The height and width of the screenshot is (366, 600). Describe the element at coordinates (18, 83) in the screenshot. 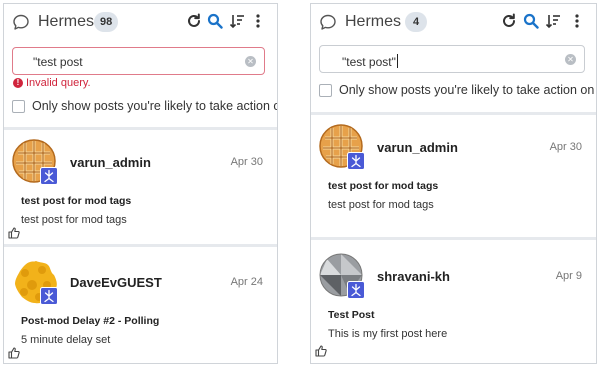

I see `error-icon: !` at that location.